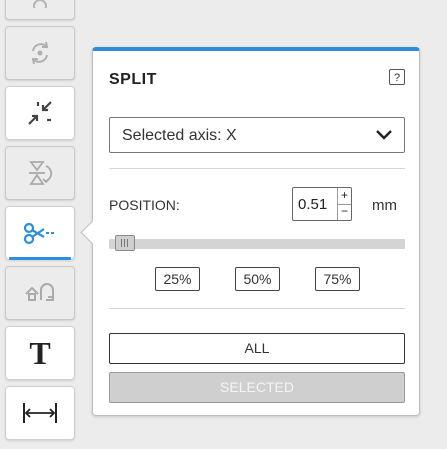 This screenshot has width=447, height=449. I want to click on increment-button: +, so click(344, 196).